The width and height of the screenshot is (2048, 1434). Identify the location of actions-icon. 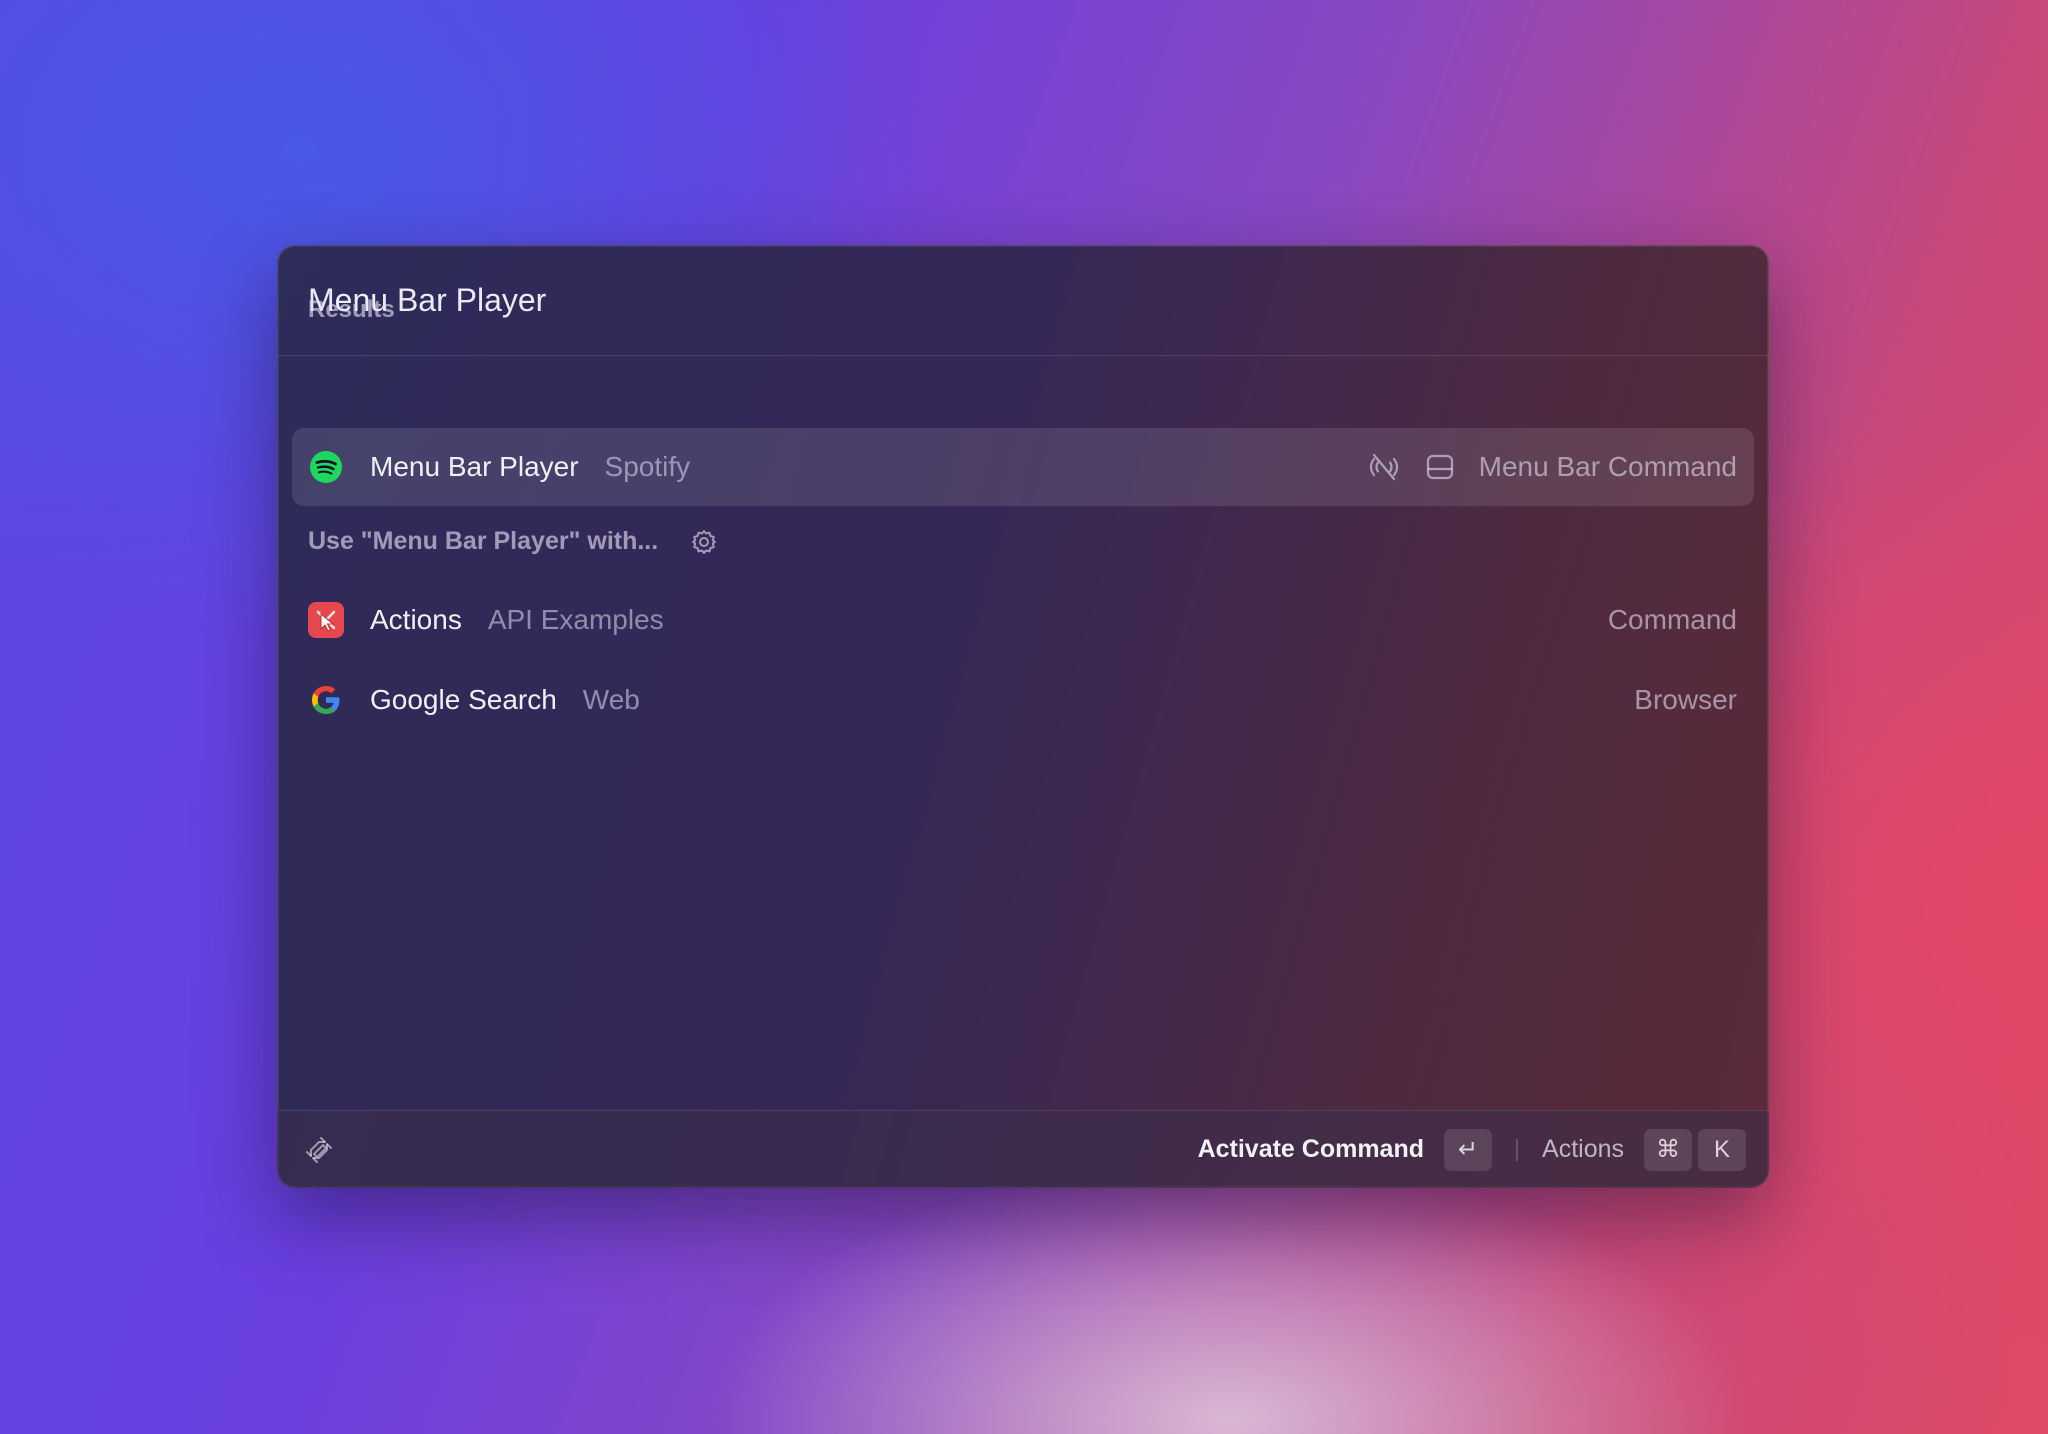
(326, 620).